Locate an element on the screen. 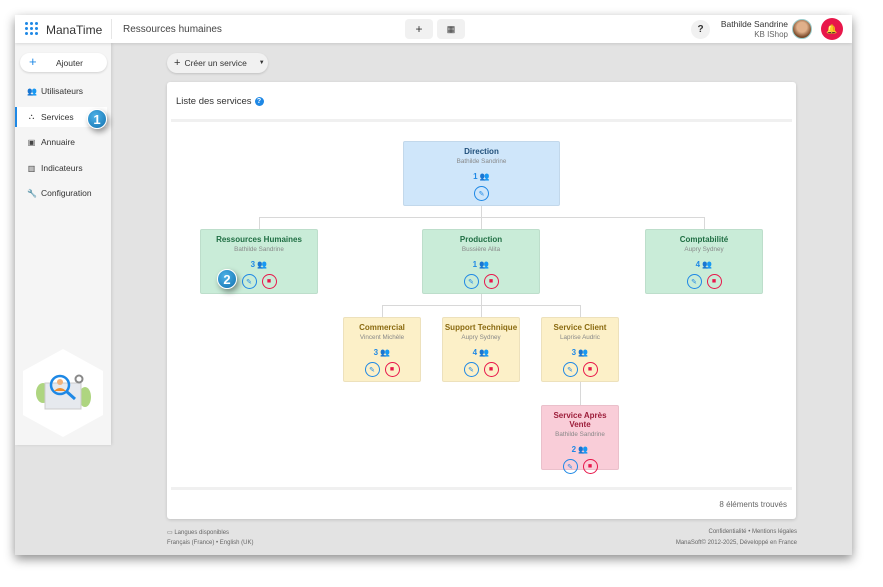 The image size is (883, 587). service-node-commercial: Commercial Vincent Michèle 3 👥 ✎ ■ is located at coordinates (382, 349).